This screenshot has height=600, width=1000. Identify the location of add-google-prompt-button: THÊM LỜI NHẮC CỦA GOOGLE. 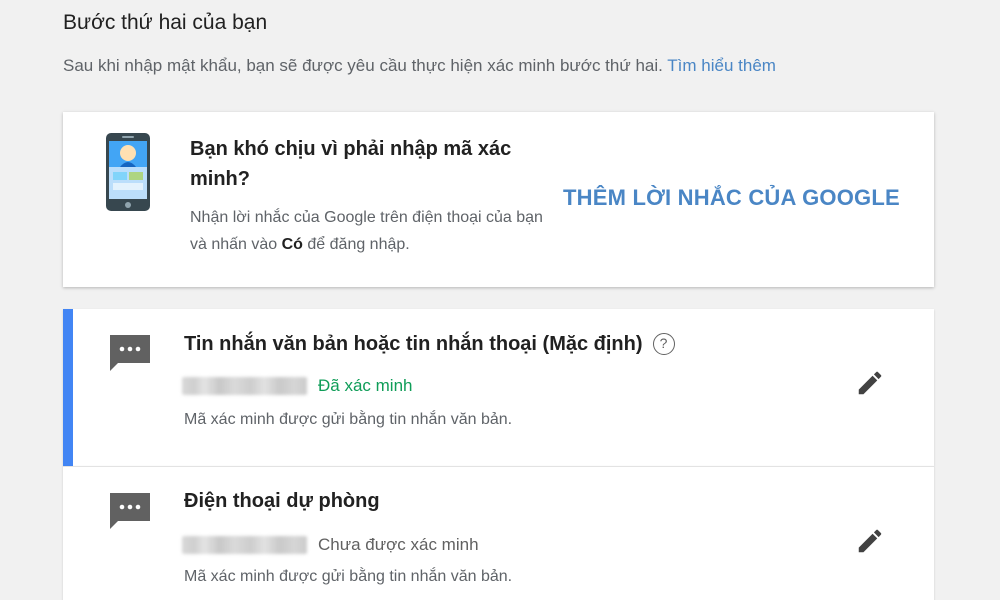
(731, 198).